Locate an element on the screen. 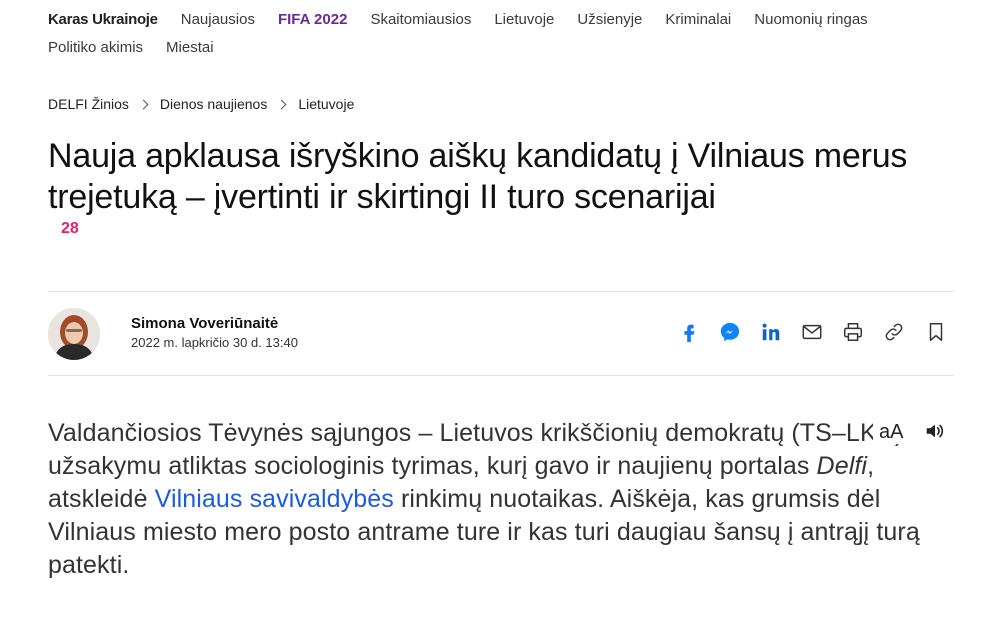 This screenshot has height=632, width=994. linkedin-icon is located at coordinates (771, 332).